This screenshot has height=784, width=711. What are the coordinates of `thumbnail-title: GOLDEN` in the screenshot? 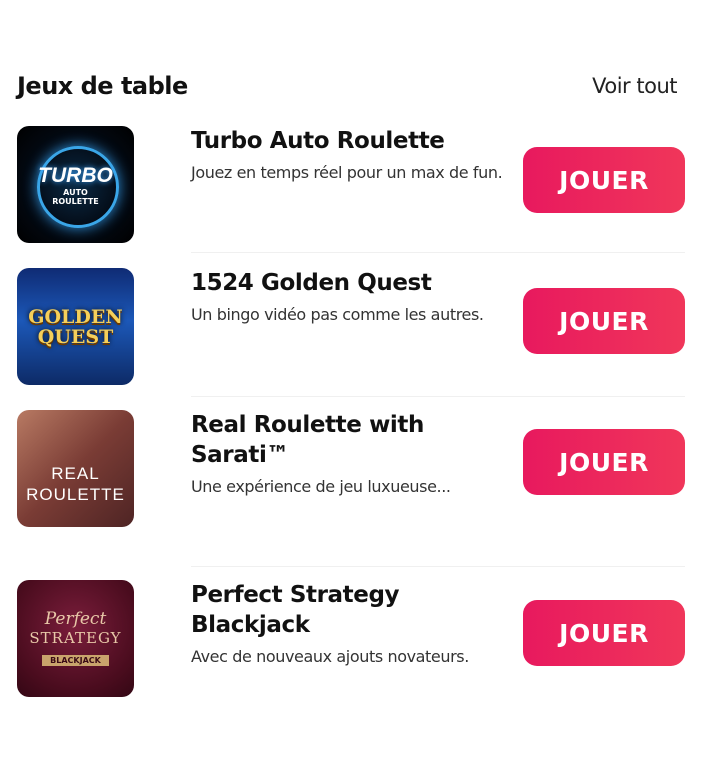 It's located at (75, 316).